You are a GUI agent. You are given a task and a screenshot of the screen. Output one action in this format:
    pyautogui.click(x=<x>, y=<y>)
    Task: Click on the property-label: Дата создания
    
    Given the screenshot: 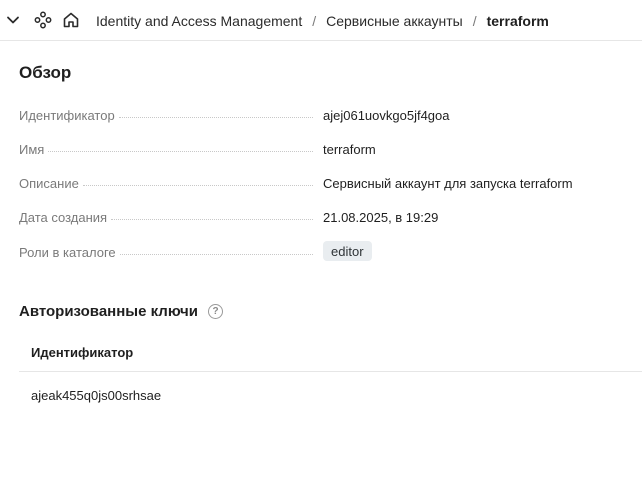 What is the action you would take?
    pyautogui.click(x=63, y=217)
    